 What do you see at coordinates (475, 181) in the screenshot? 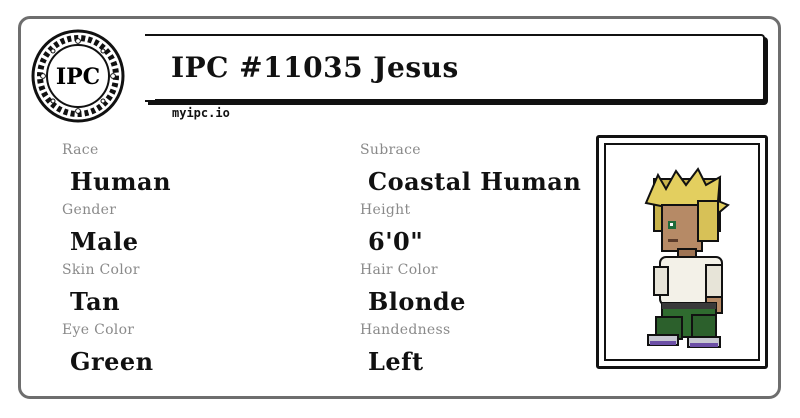
I see `subrace-value: Coastal Human` at bounding box center [475, 181].